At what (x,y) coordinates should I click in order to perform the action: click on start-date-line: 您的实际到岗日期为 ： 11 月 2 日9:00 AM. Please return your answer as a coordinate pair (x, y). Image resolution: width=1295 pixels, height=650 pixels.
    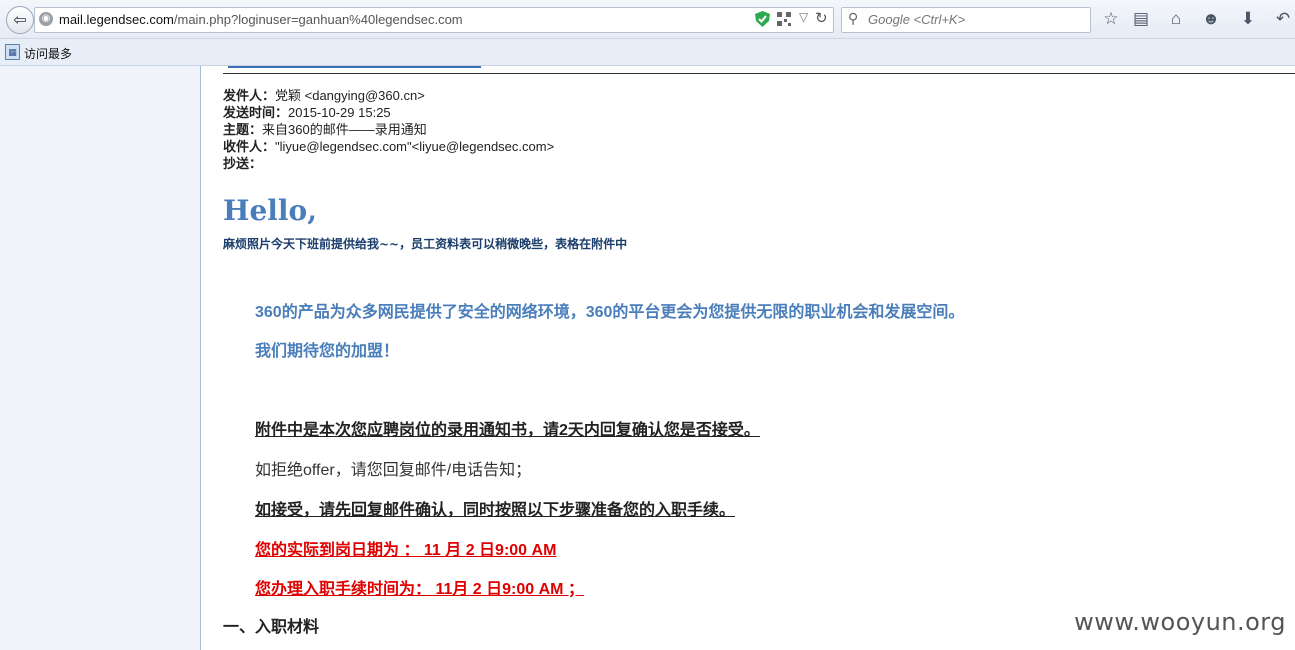
    Looking at the image, I should click on (406, 550).